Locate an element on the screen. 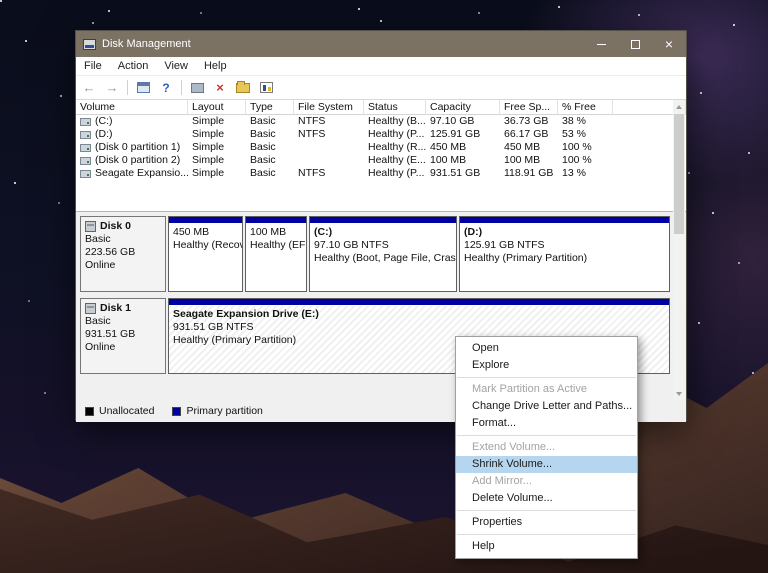 The height and width of the screenshot is (573, 768). disk-size: 931.51 GB is located at coordinates (110, 334).